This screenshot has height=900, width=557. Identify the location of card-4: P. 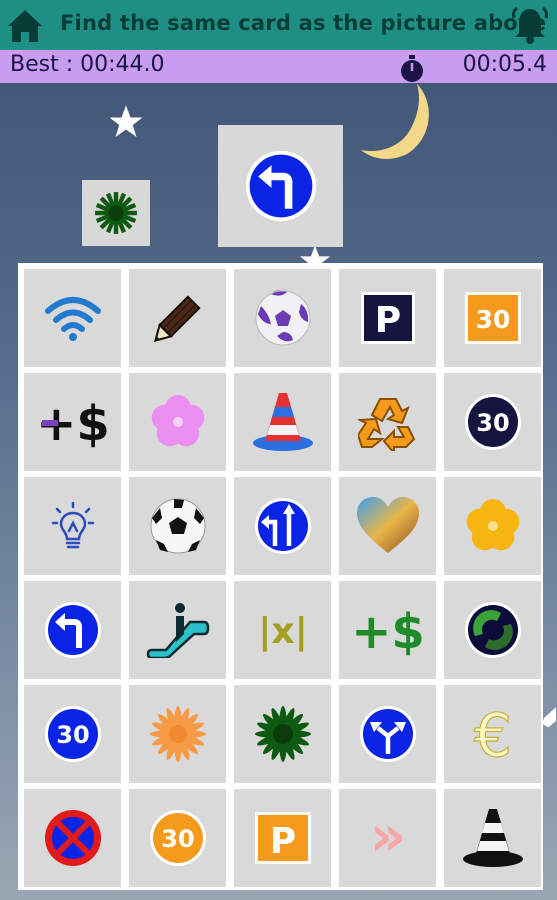
(387, 318).